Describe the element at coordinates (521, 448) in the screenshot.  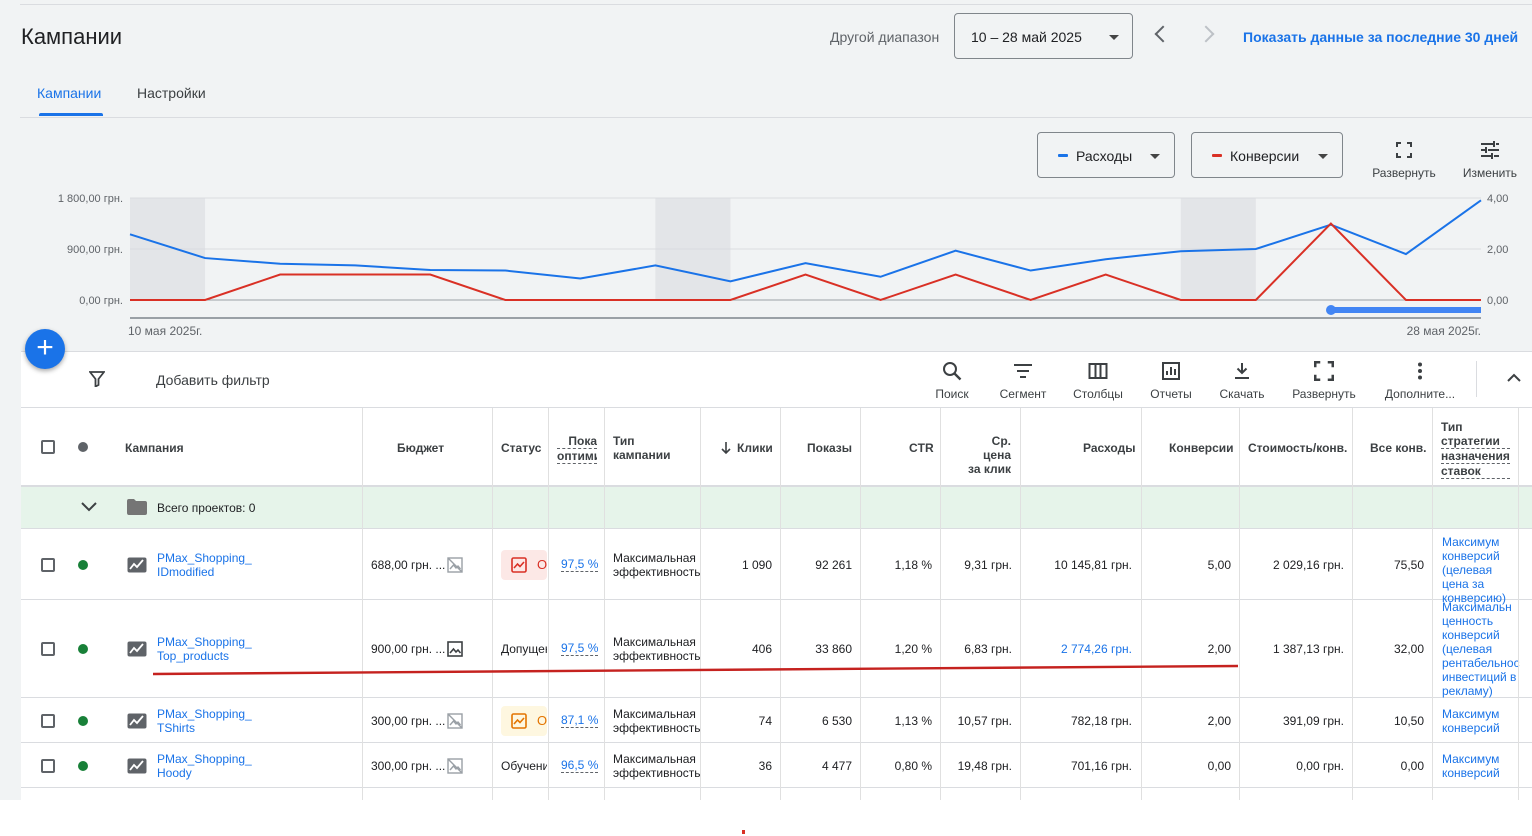
I see `col-status: Статус` at that location.